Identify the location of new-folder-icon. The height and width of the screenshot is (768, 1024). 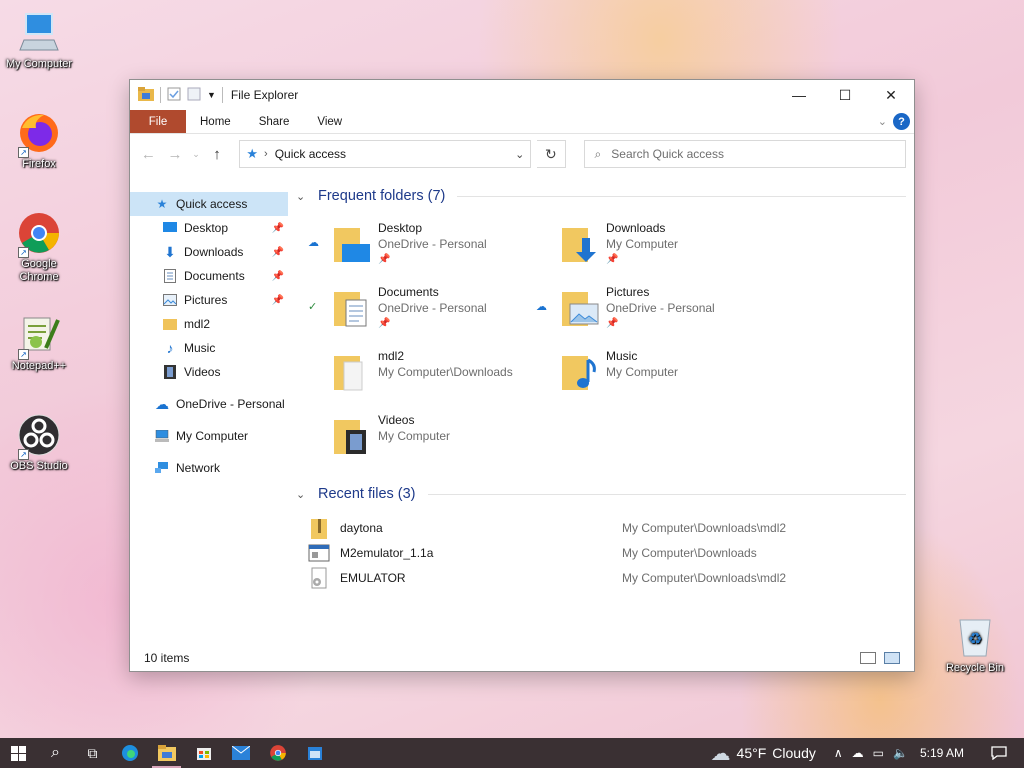
(194, 95).